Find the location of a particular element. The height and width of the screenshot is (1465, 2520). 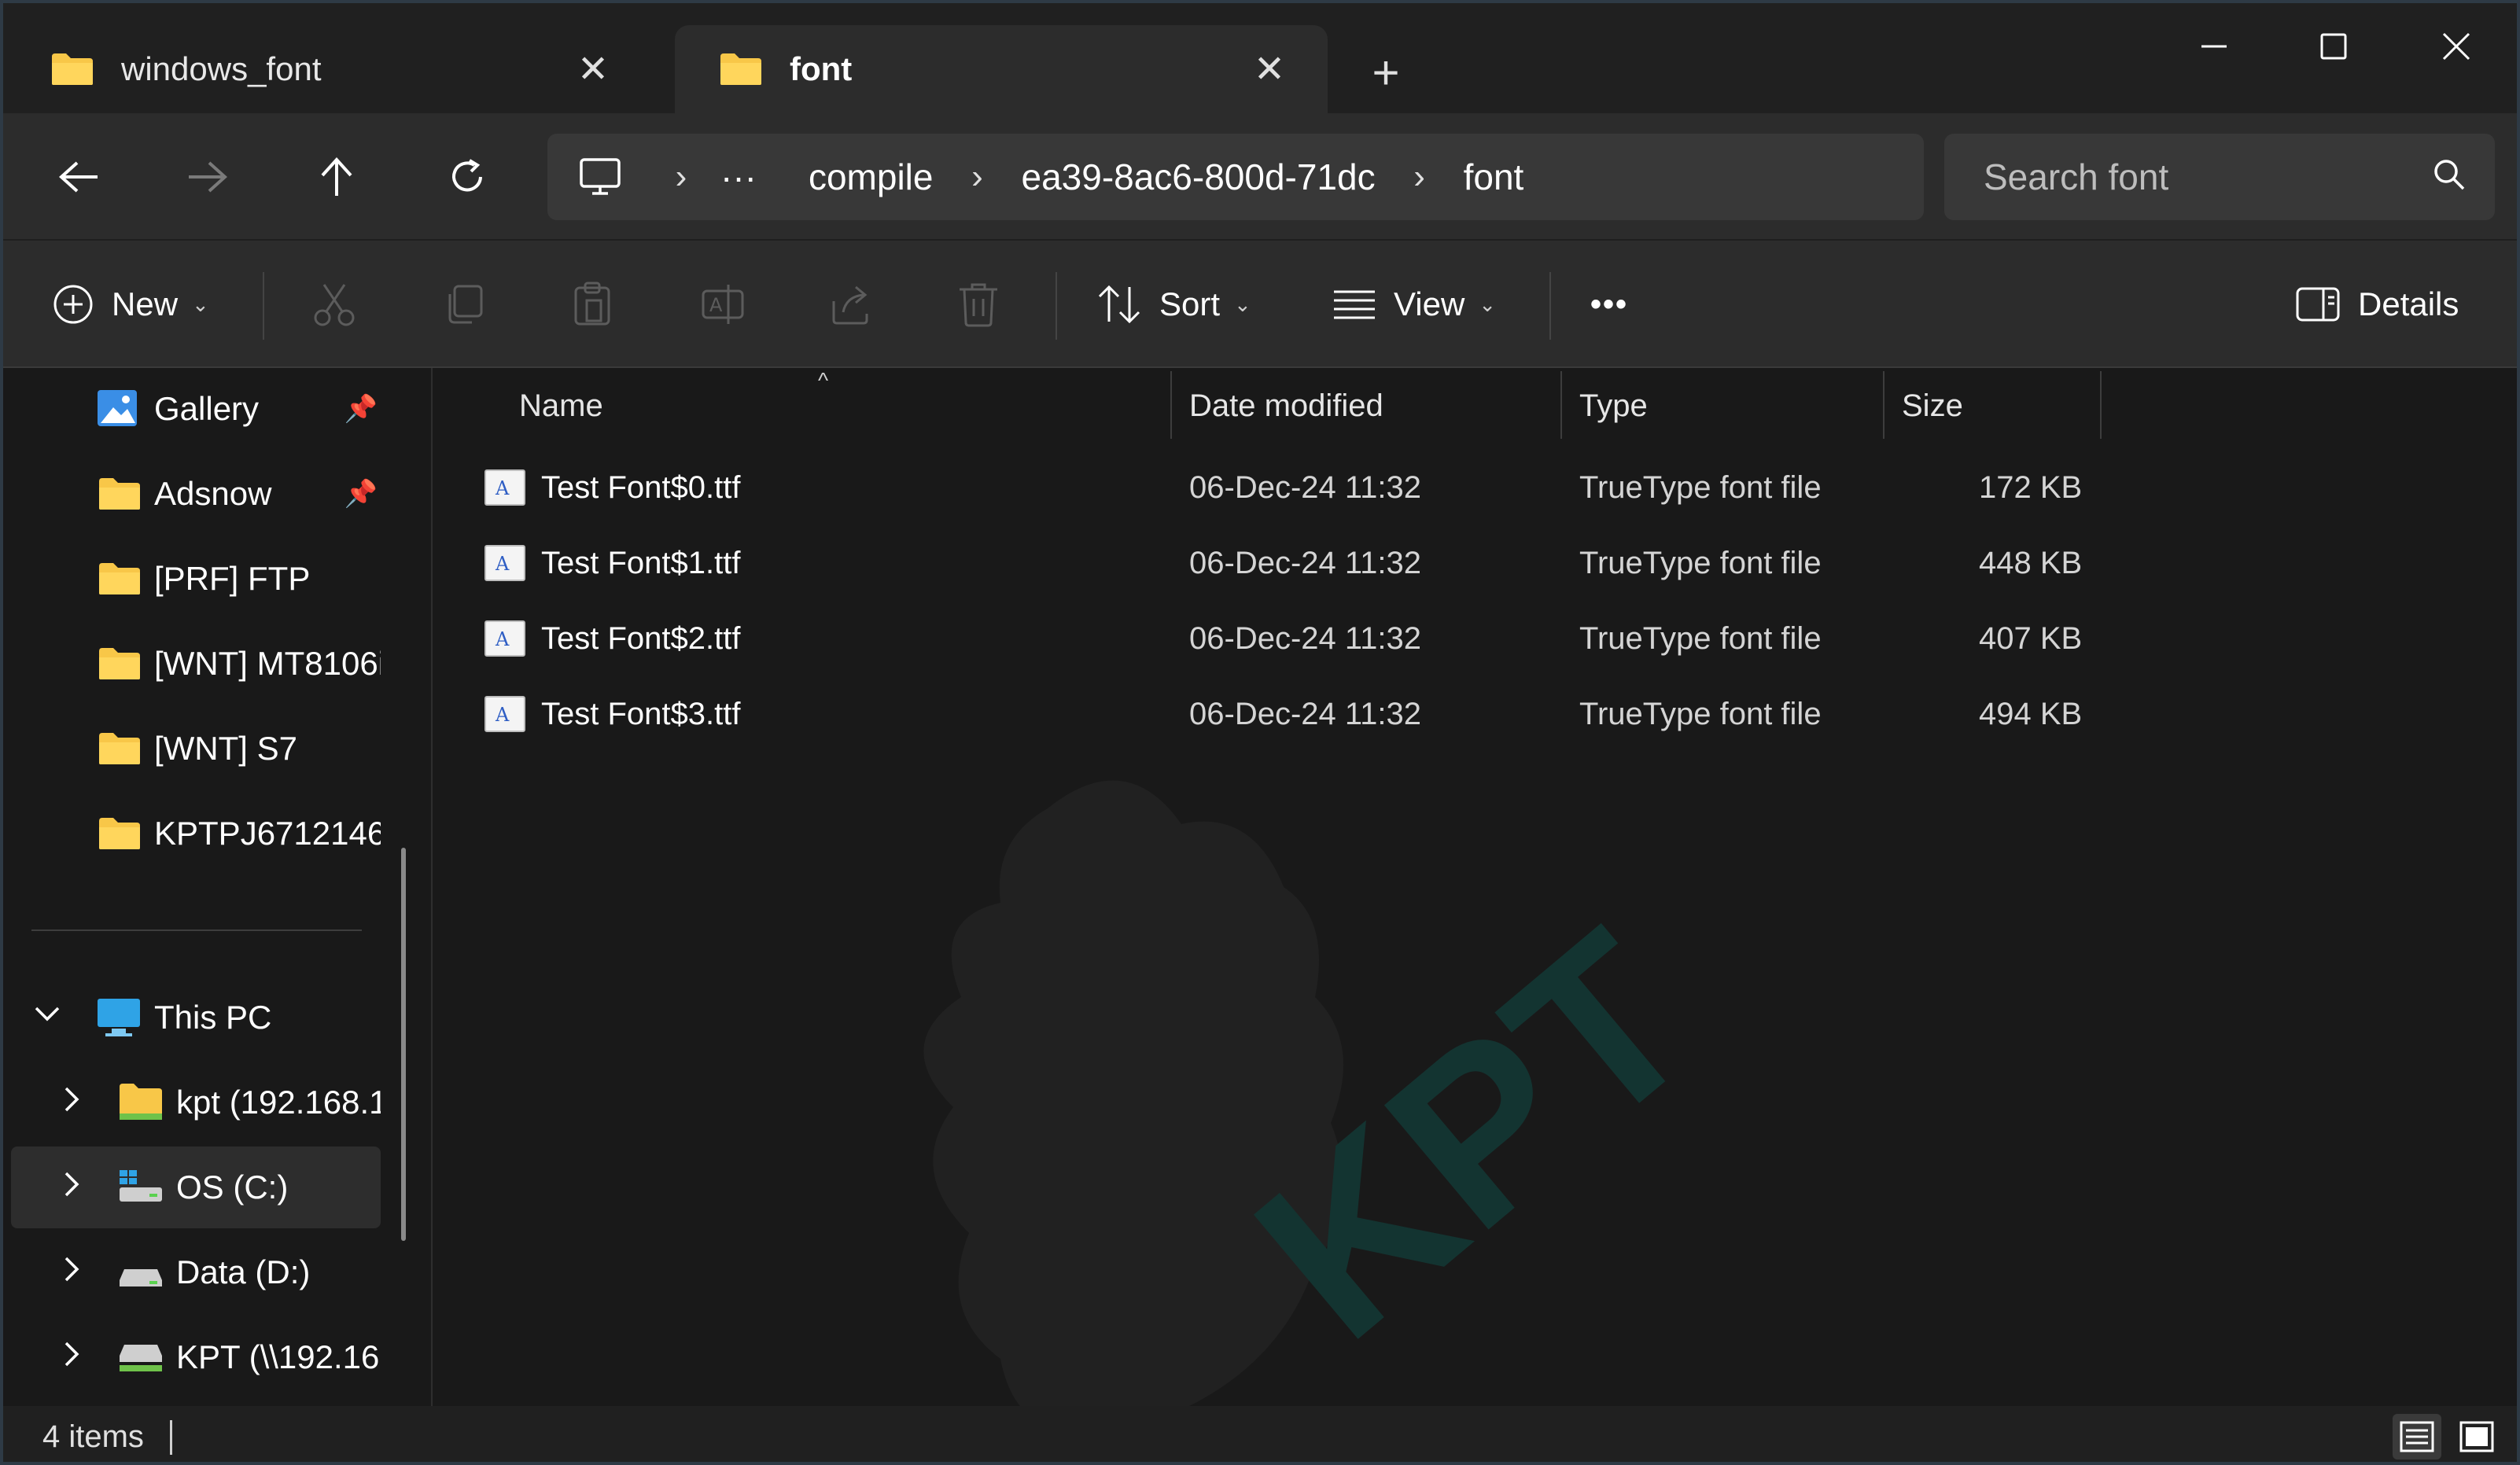

up-button is located at coordinates (336, 177).